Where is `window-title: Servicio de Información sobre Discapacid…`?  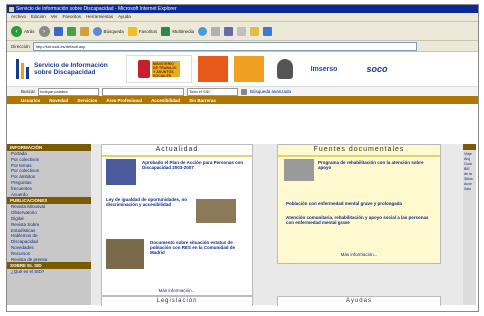
window-title: Servicio de Información sobre Discapacid… is located at coordinates (96, 9).